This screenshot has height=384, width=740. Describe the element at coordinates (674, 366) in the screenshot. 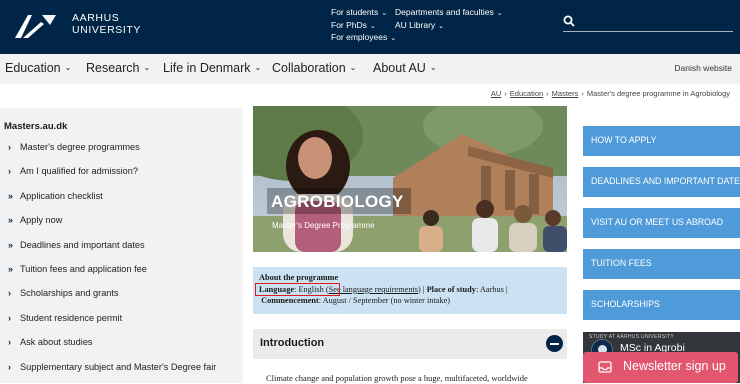

I see `newsletter-label: Newsletter sign up` at that location.